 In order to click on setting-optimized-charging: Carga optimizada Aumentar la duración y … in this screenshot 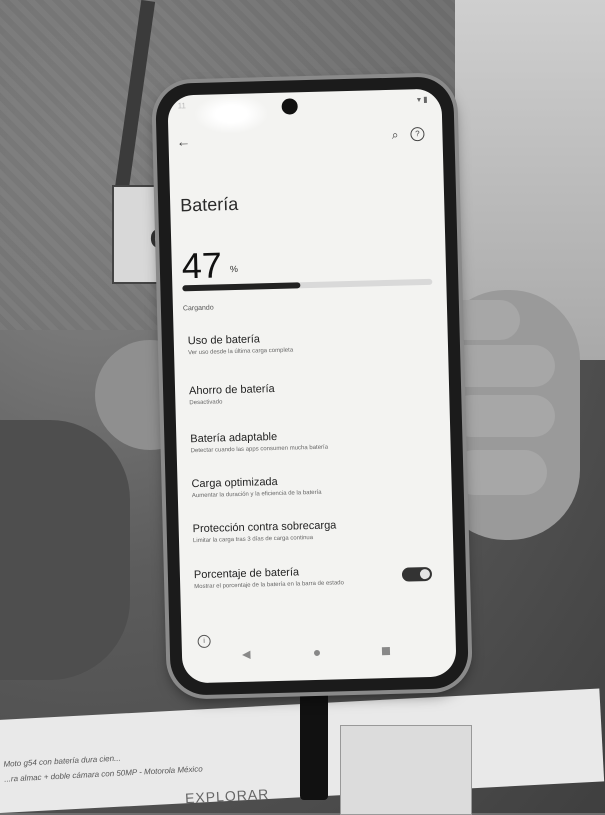, I will do `click(313, 486)`.